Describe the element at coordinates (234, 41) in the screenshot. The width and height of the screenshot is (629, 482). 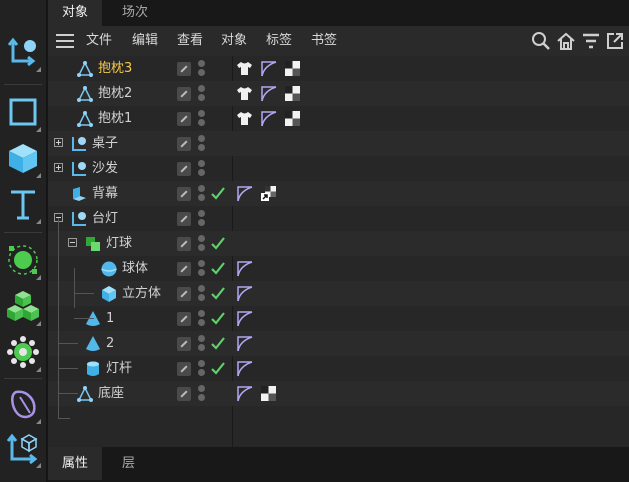
I see `menu-object: 对象` at that location.